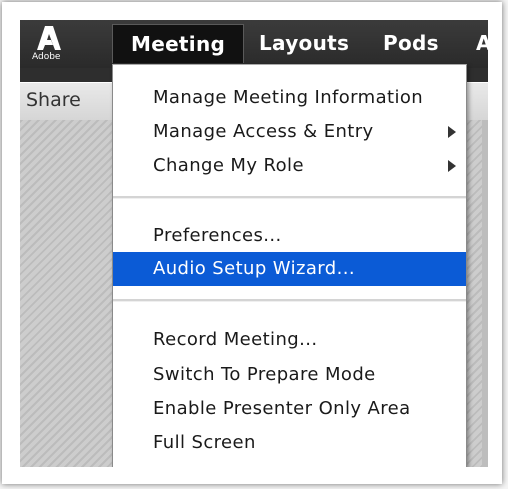 This screenshot has width=508, height=489. What do you see at coordinates (49, 38) in the screenshot?
I see `adobe-a-icon` at bounding box center [49, 38].